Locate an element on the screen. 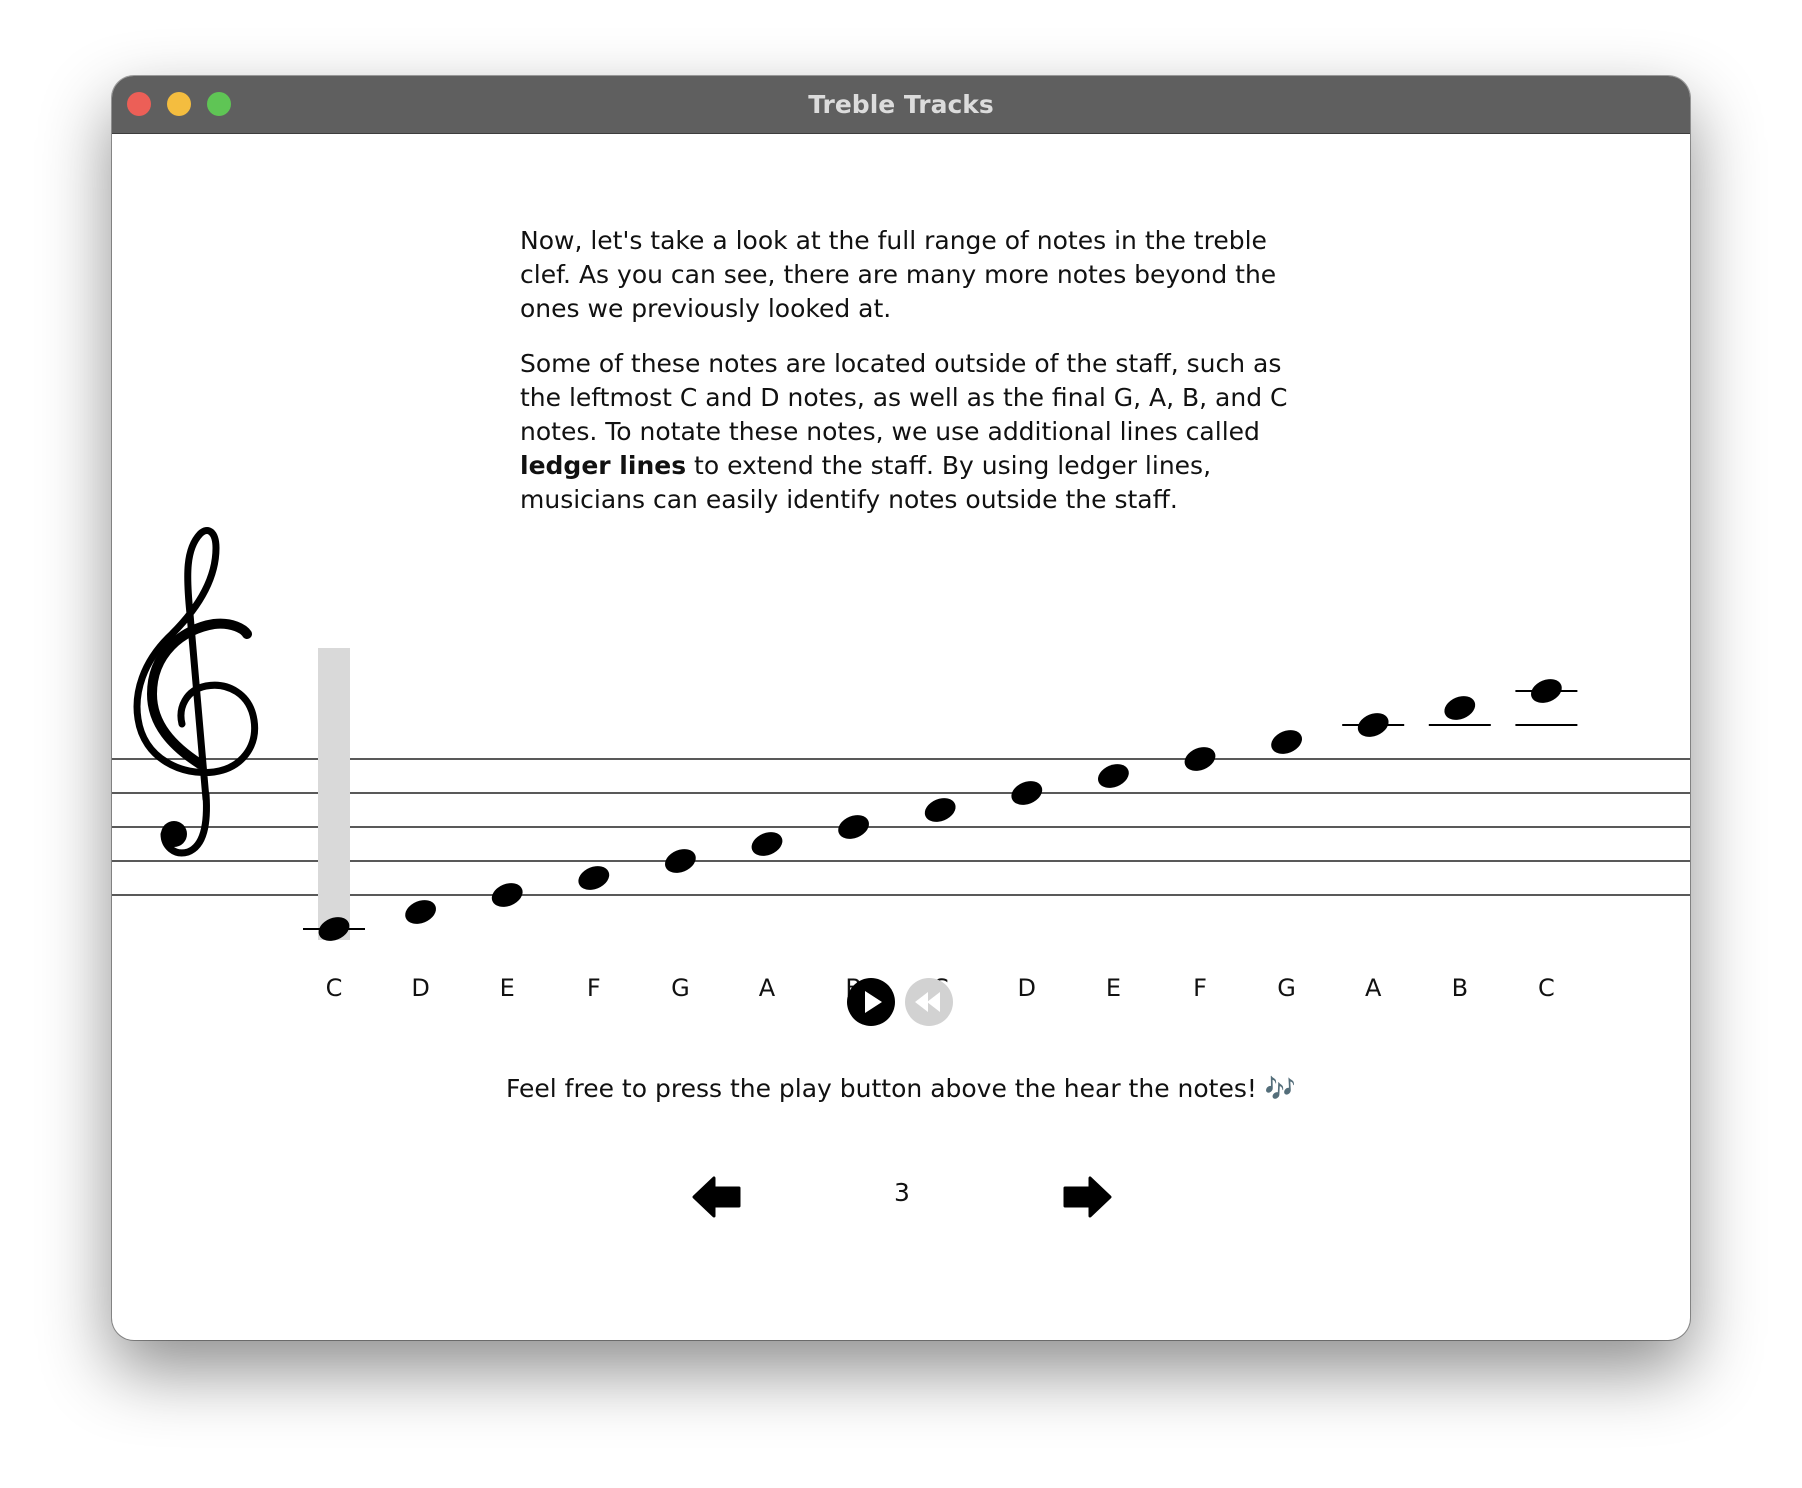  treble-clef-icon is located at coordinates (196, 692).